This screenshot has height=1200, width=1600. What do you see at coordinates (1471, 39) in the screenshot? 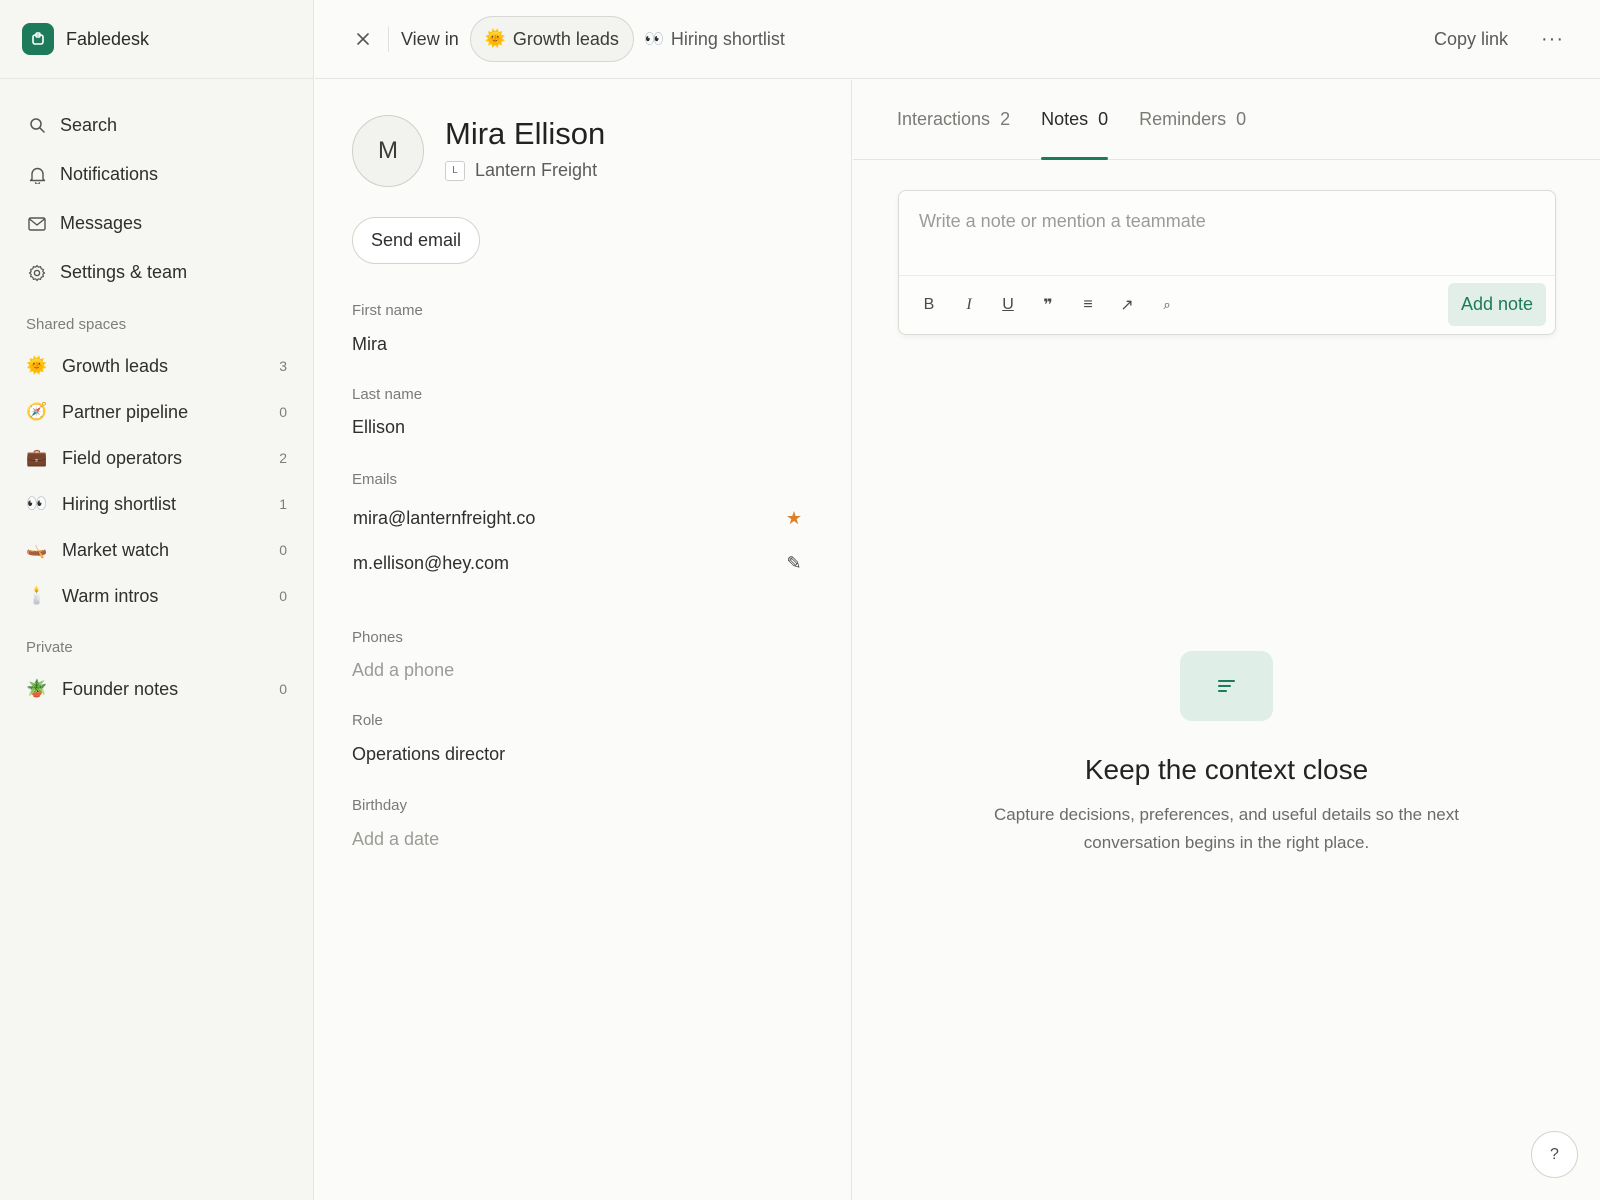
I see `copy-link-button: Copy link` at bounding box center [1471, 39].